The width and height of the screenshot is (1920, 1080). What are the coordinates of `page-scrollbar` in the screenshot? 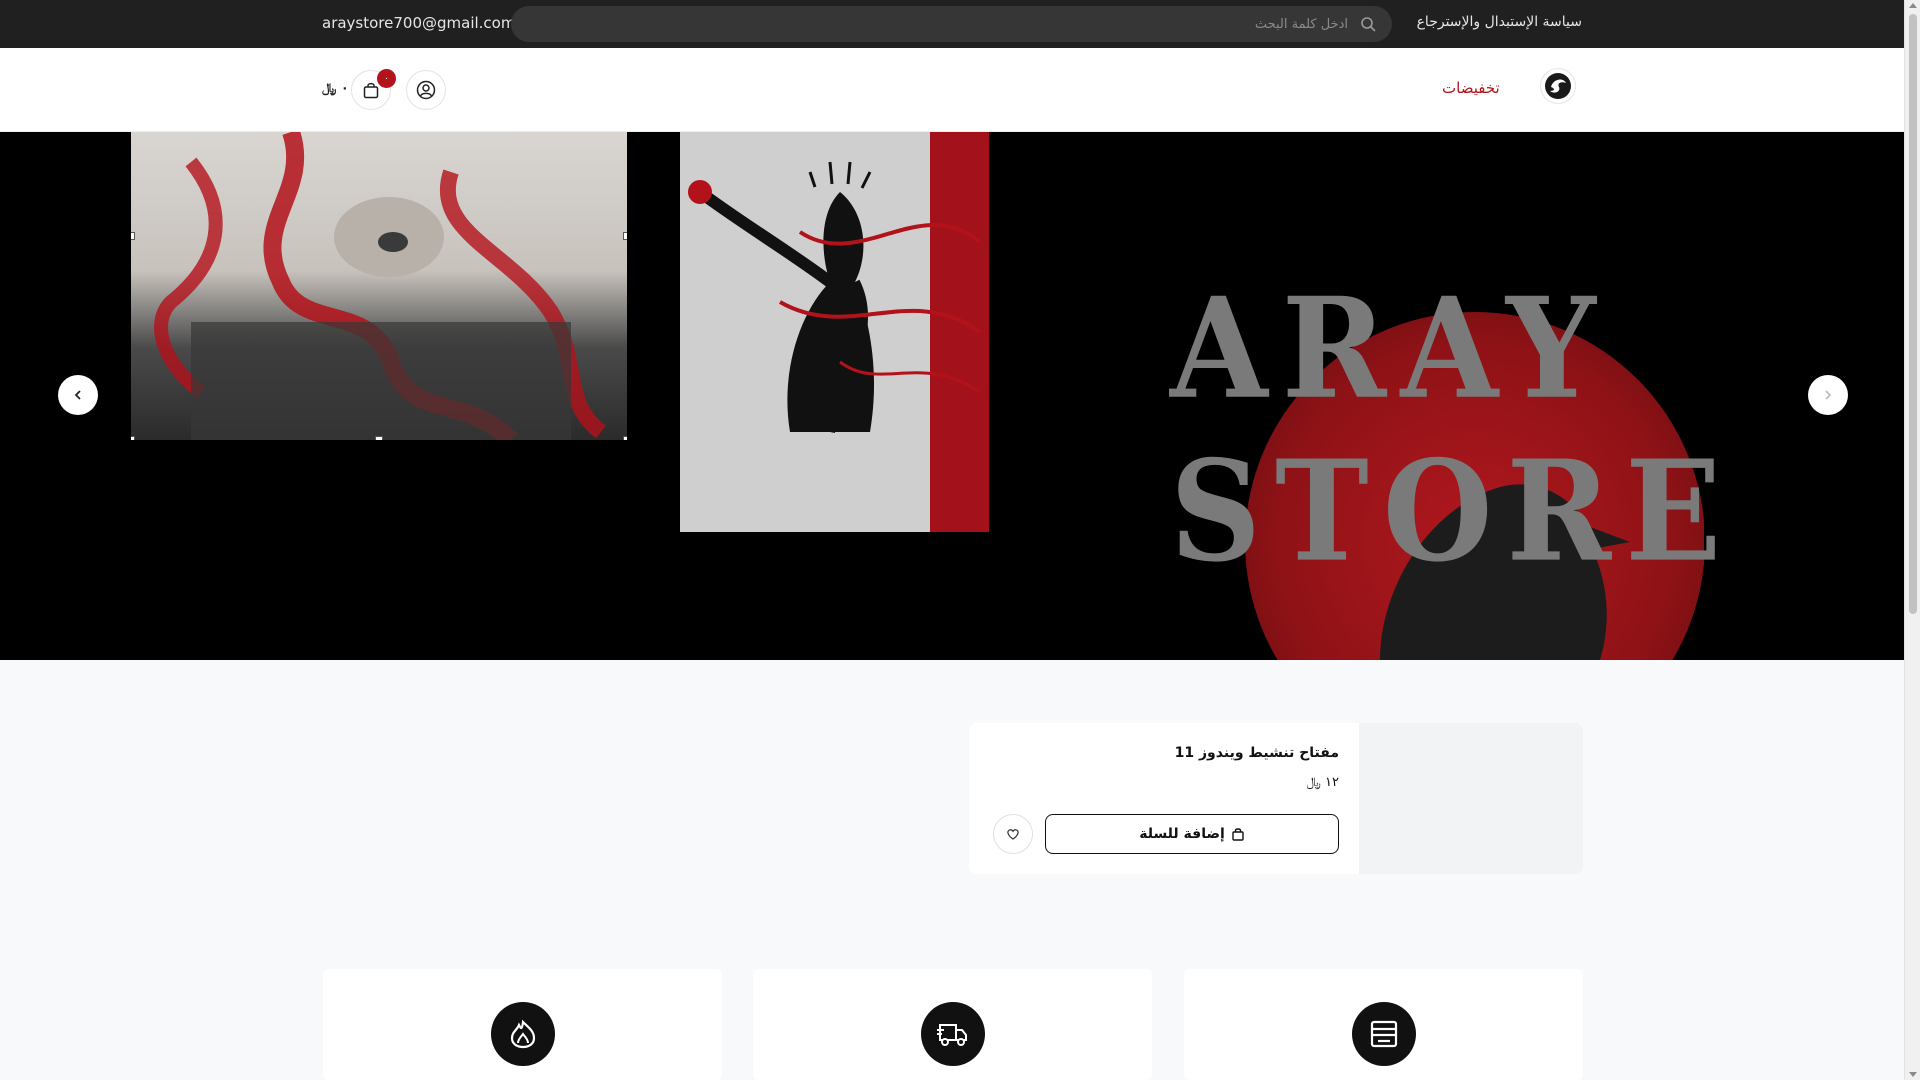 It's located at (1912, 540).